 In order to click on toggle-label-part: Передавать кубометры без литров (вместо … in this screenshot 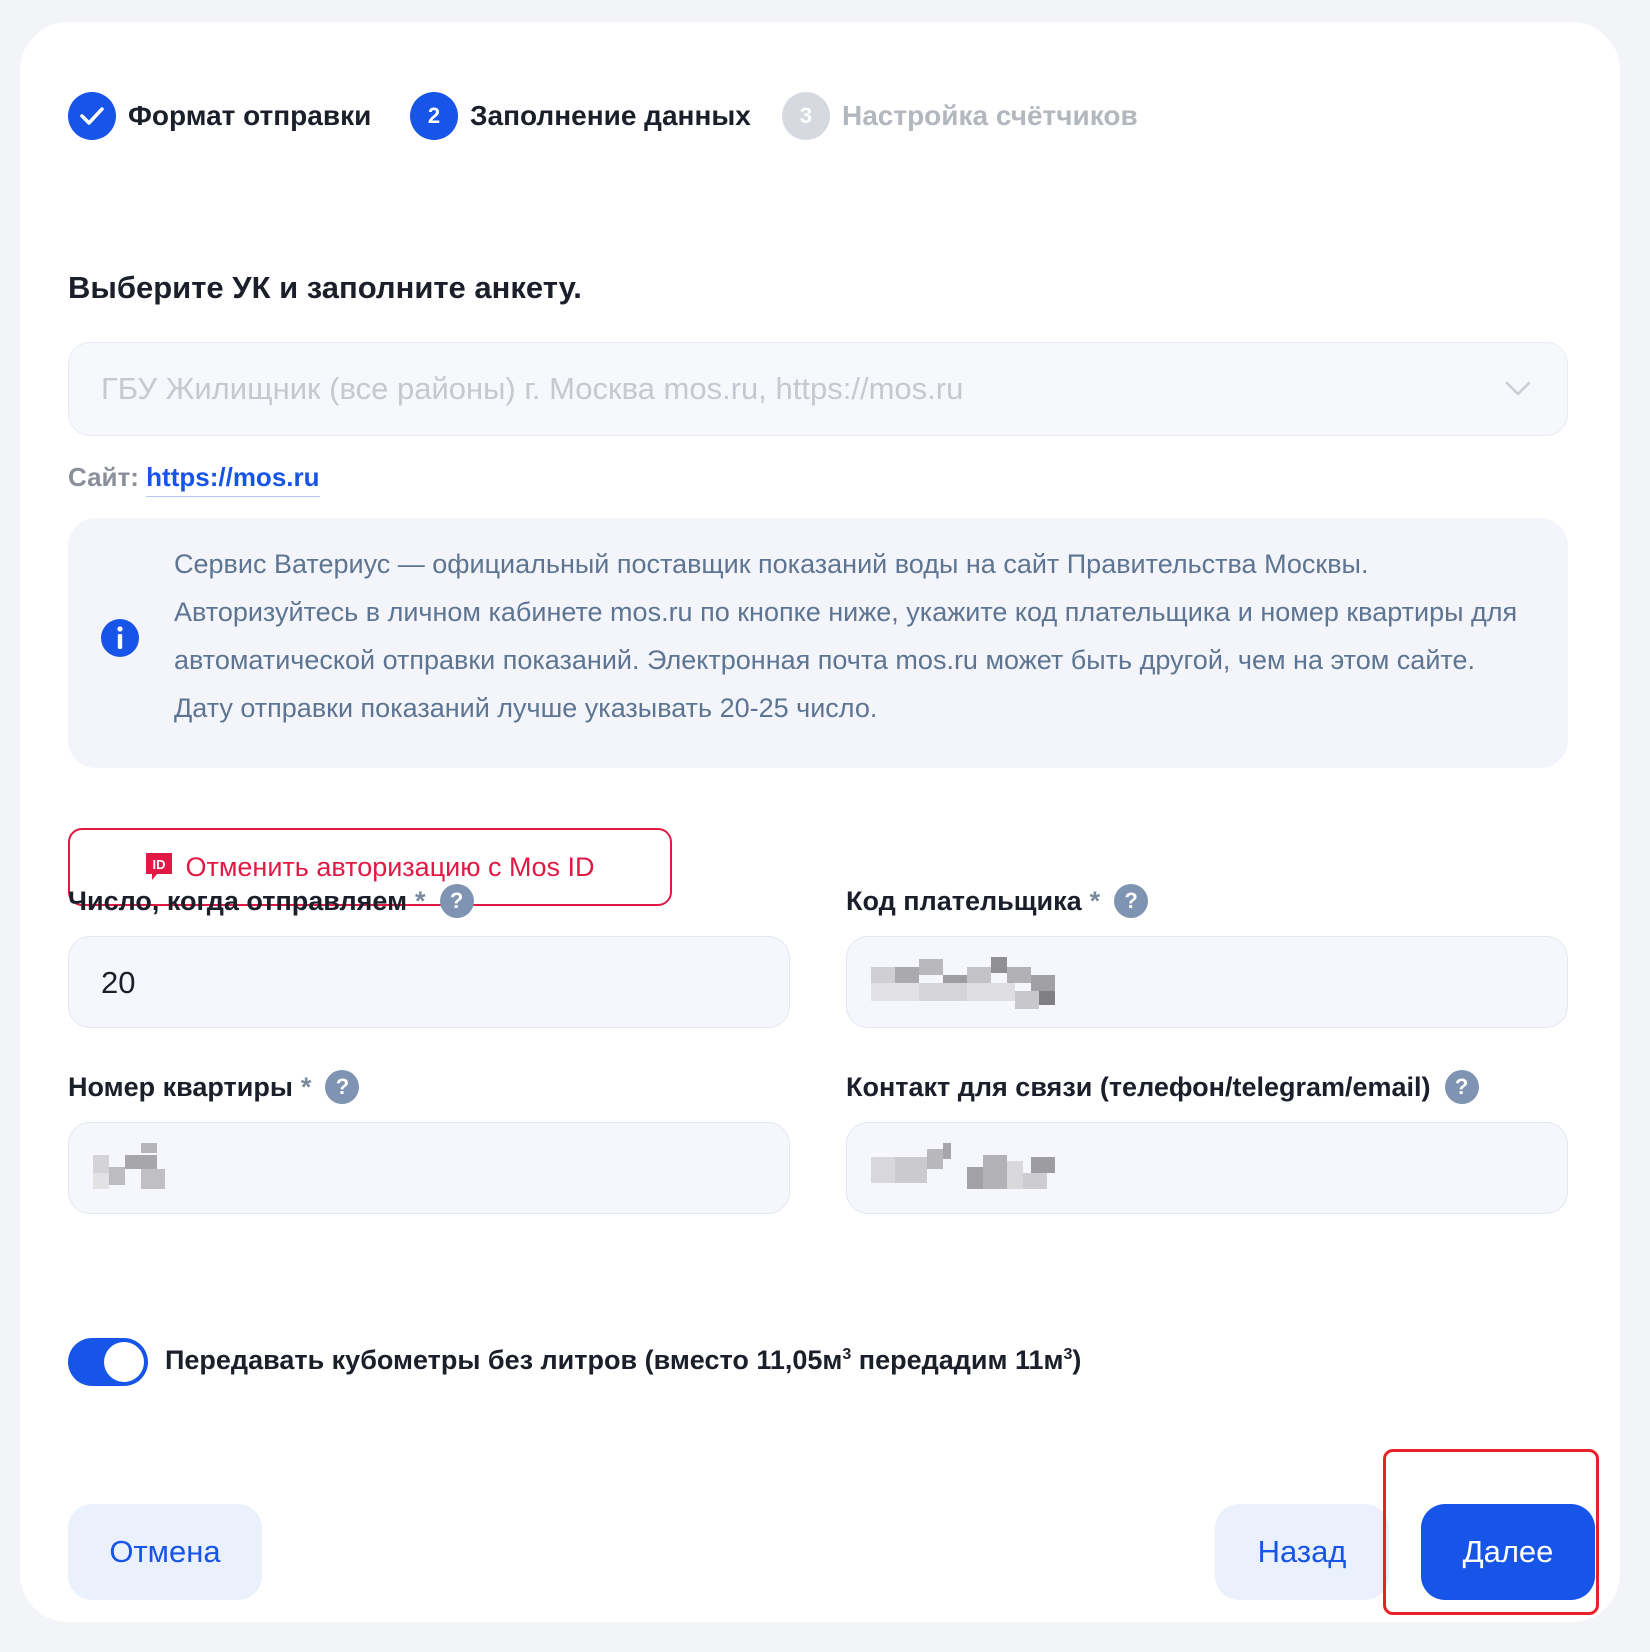, I will do `click(504, 1360)`.